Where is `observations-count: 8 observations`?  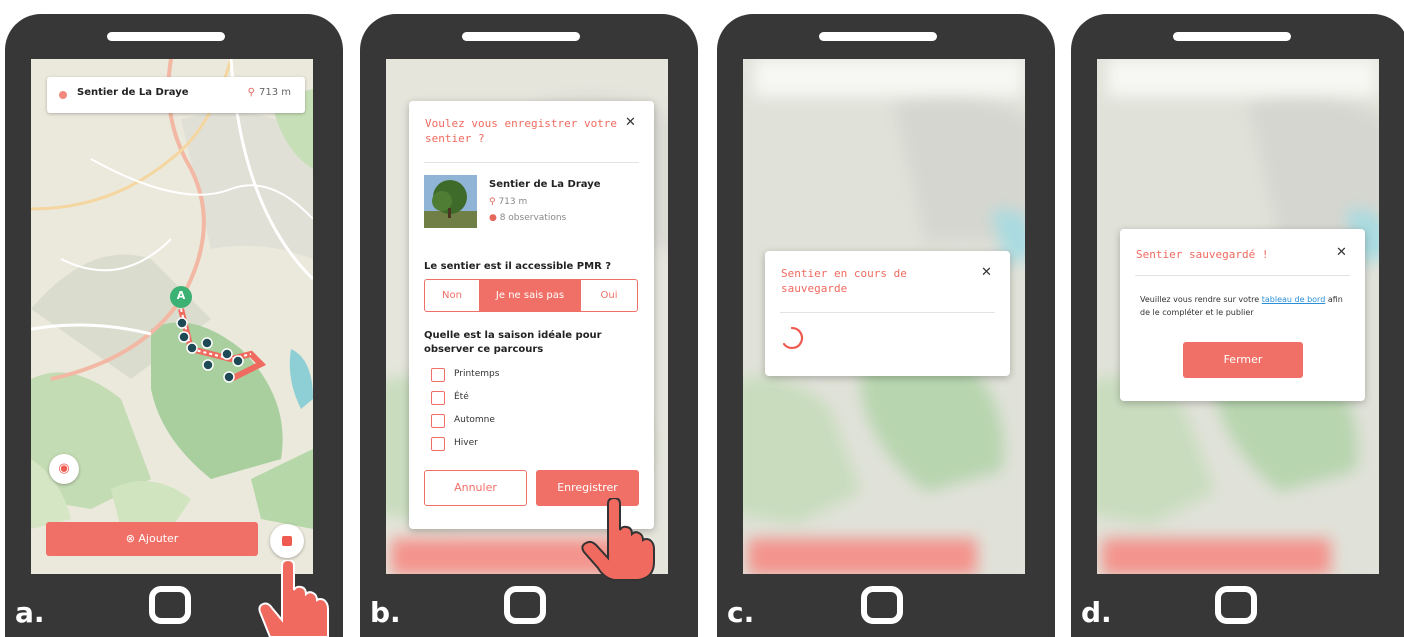
observations-count: 8 observations is located at coordinates (533, 218).